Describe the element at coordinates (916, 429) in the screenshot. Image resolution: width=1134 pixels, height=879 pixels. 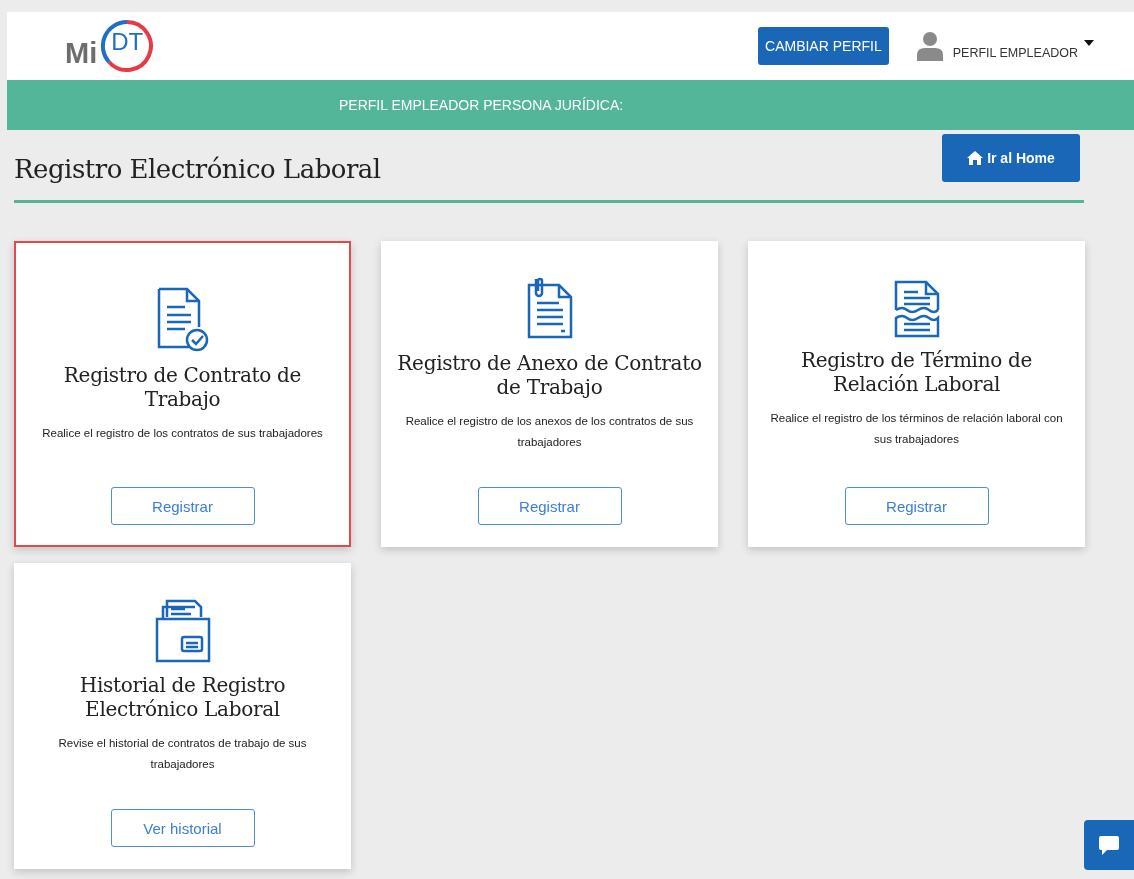
I see `card-description: Realice el registro de los términos de relación laboral con sus trabajadores` at that location.